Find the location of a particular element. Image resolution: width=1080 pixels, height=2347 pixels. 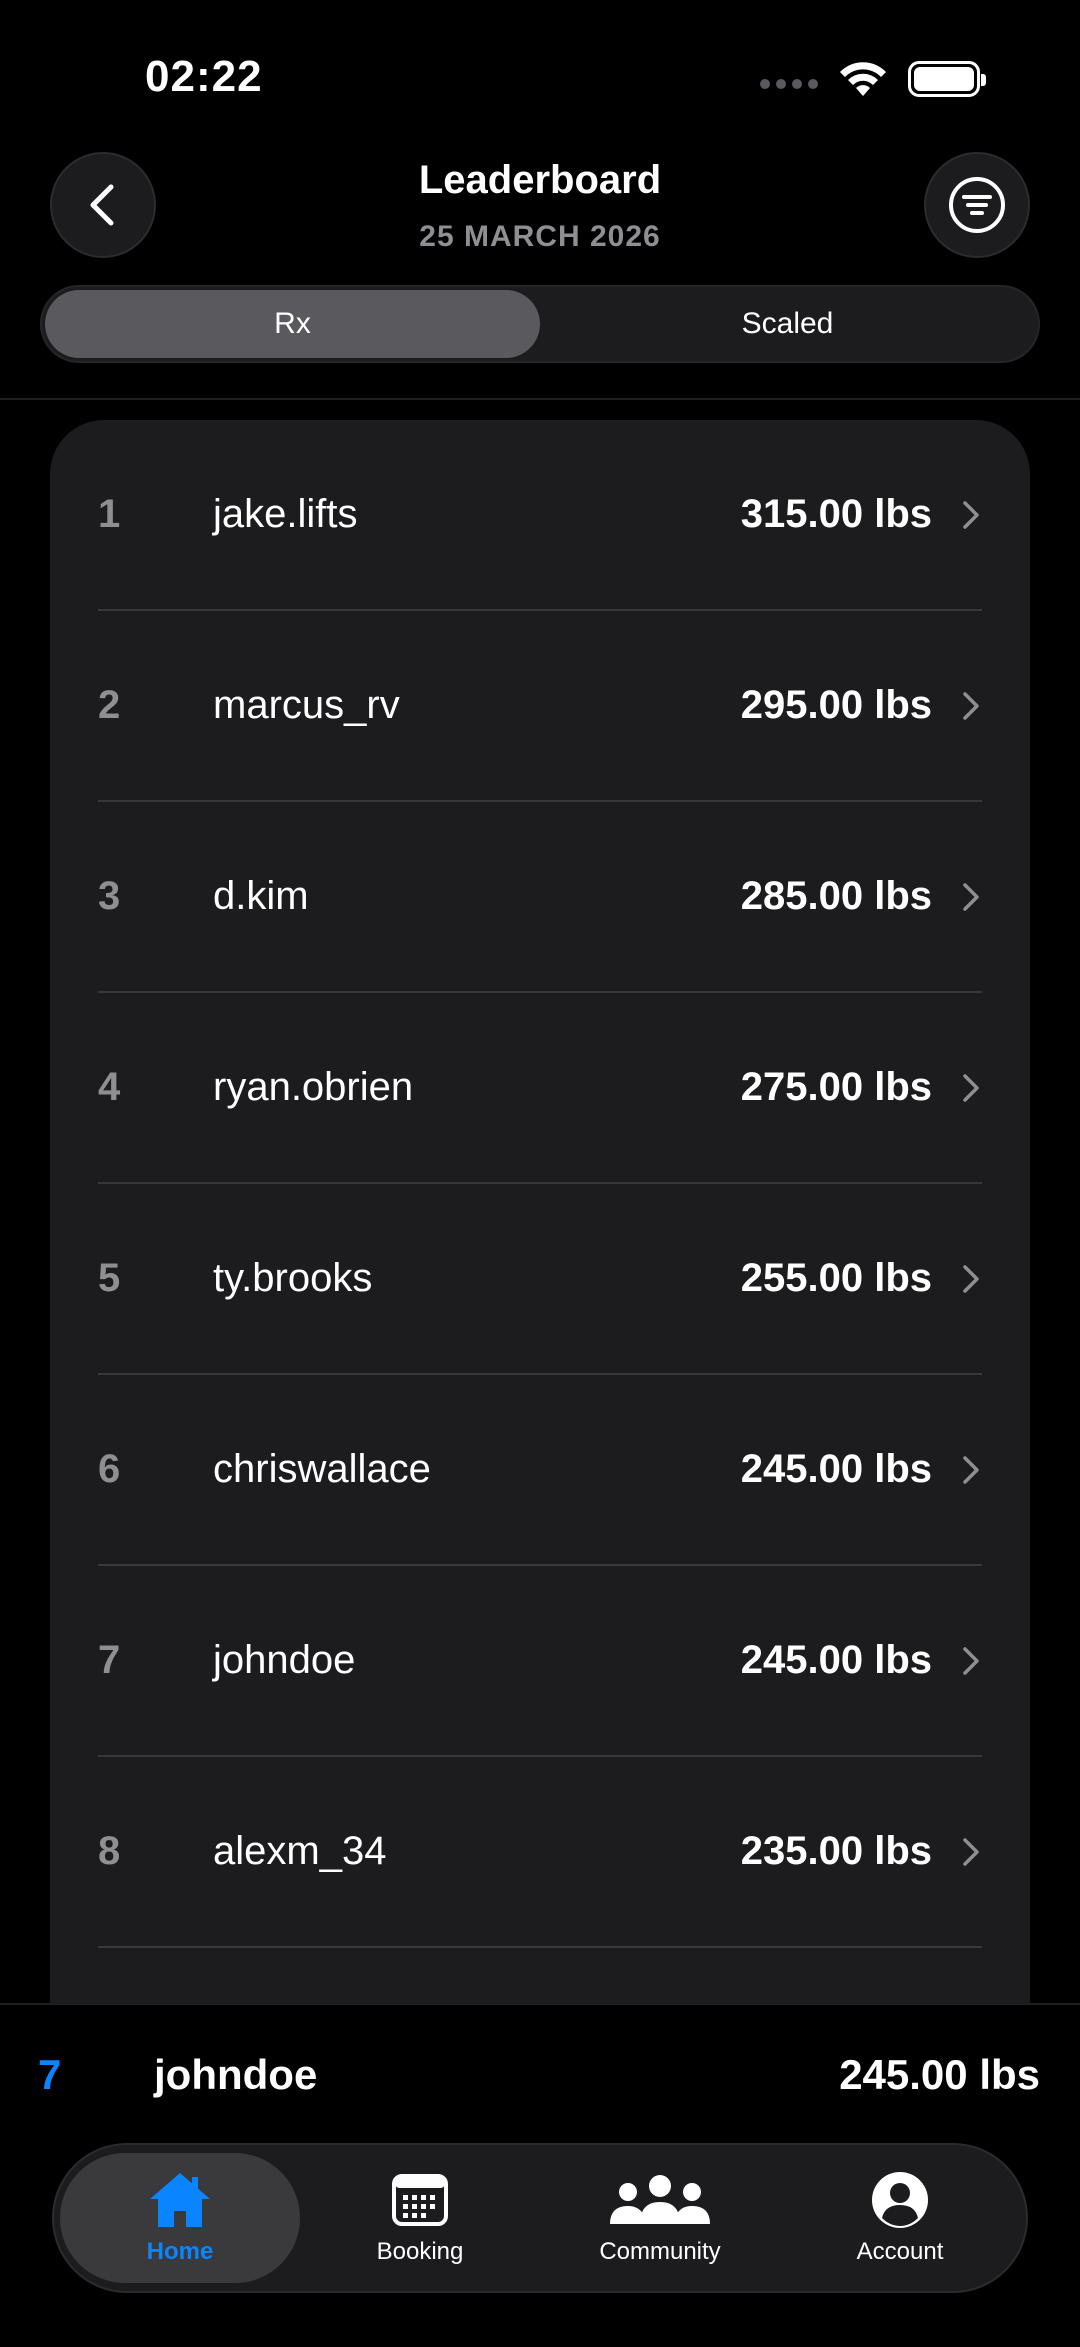

bottom-tab-bar: Home Booking Community Account is located at coordinates (540, 2218).